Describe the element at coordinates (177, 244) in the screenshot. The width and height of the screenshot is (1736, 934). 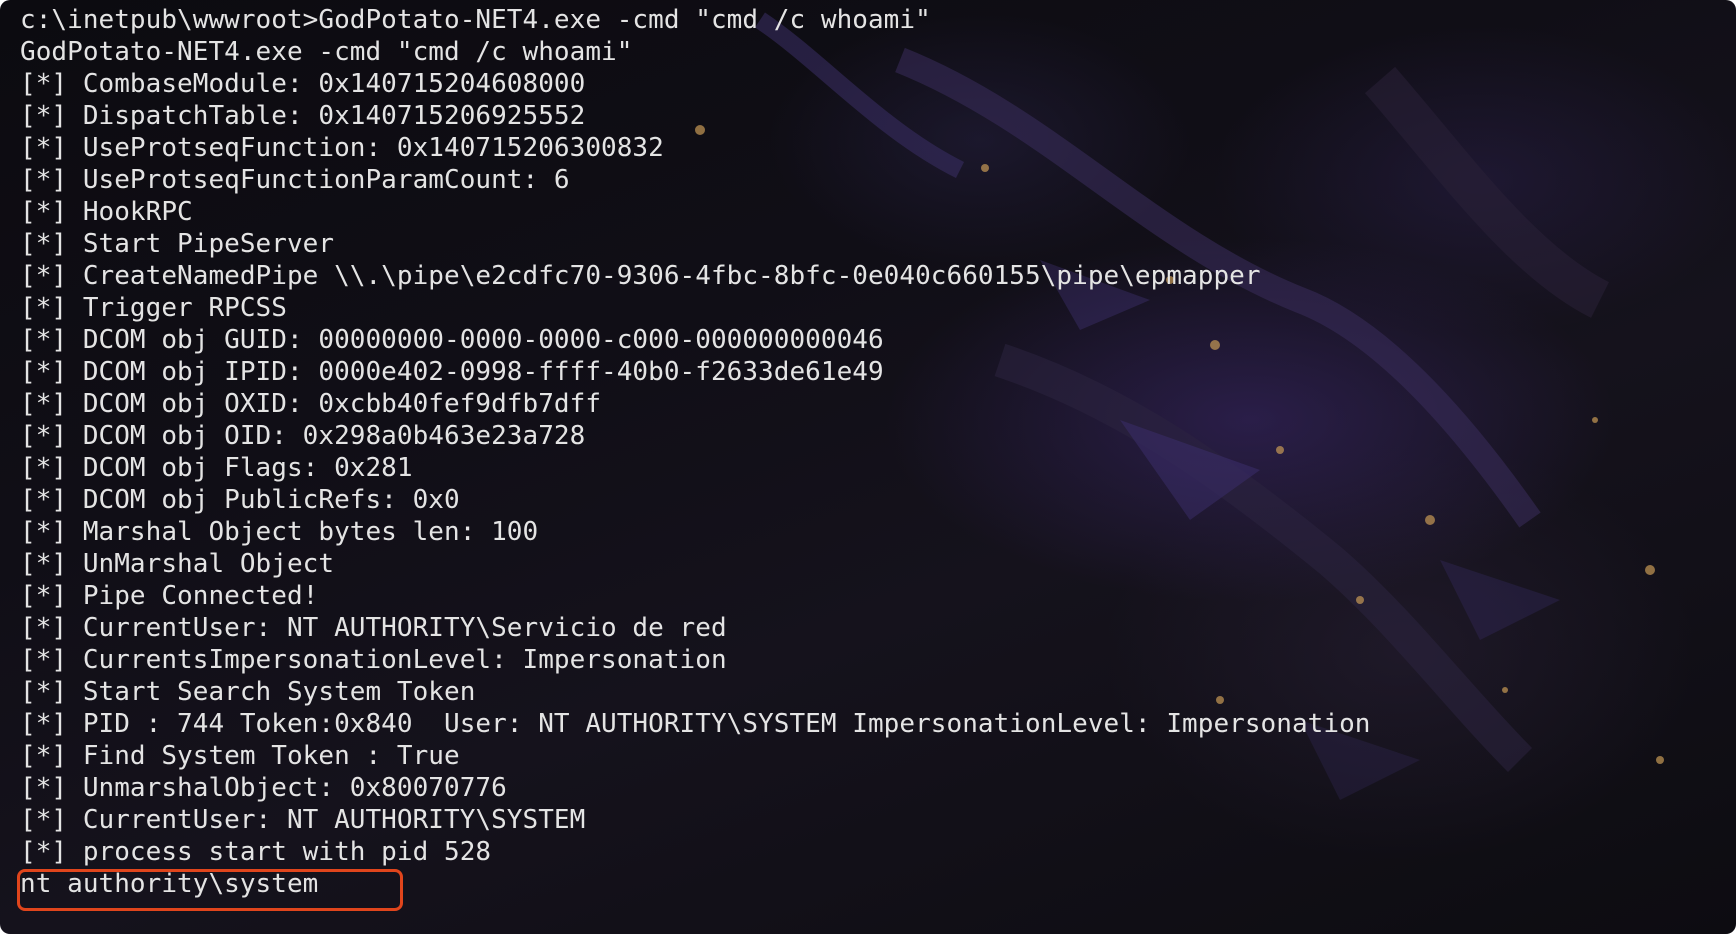
I see `output-line: [*] Start PipeServer` at that location.